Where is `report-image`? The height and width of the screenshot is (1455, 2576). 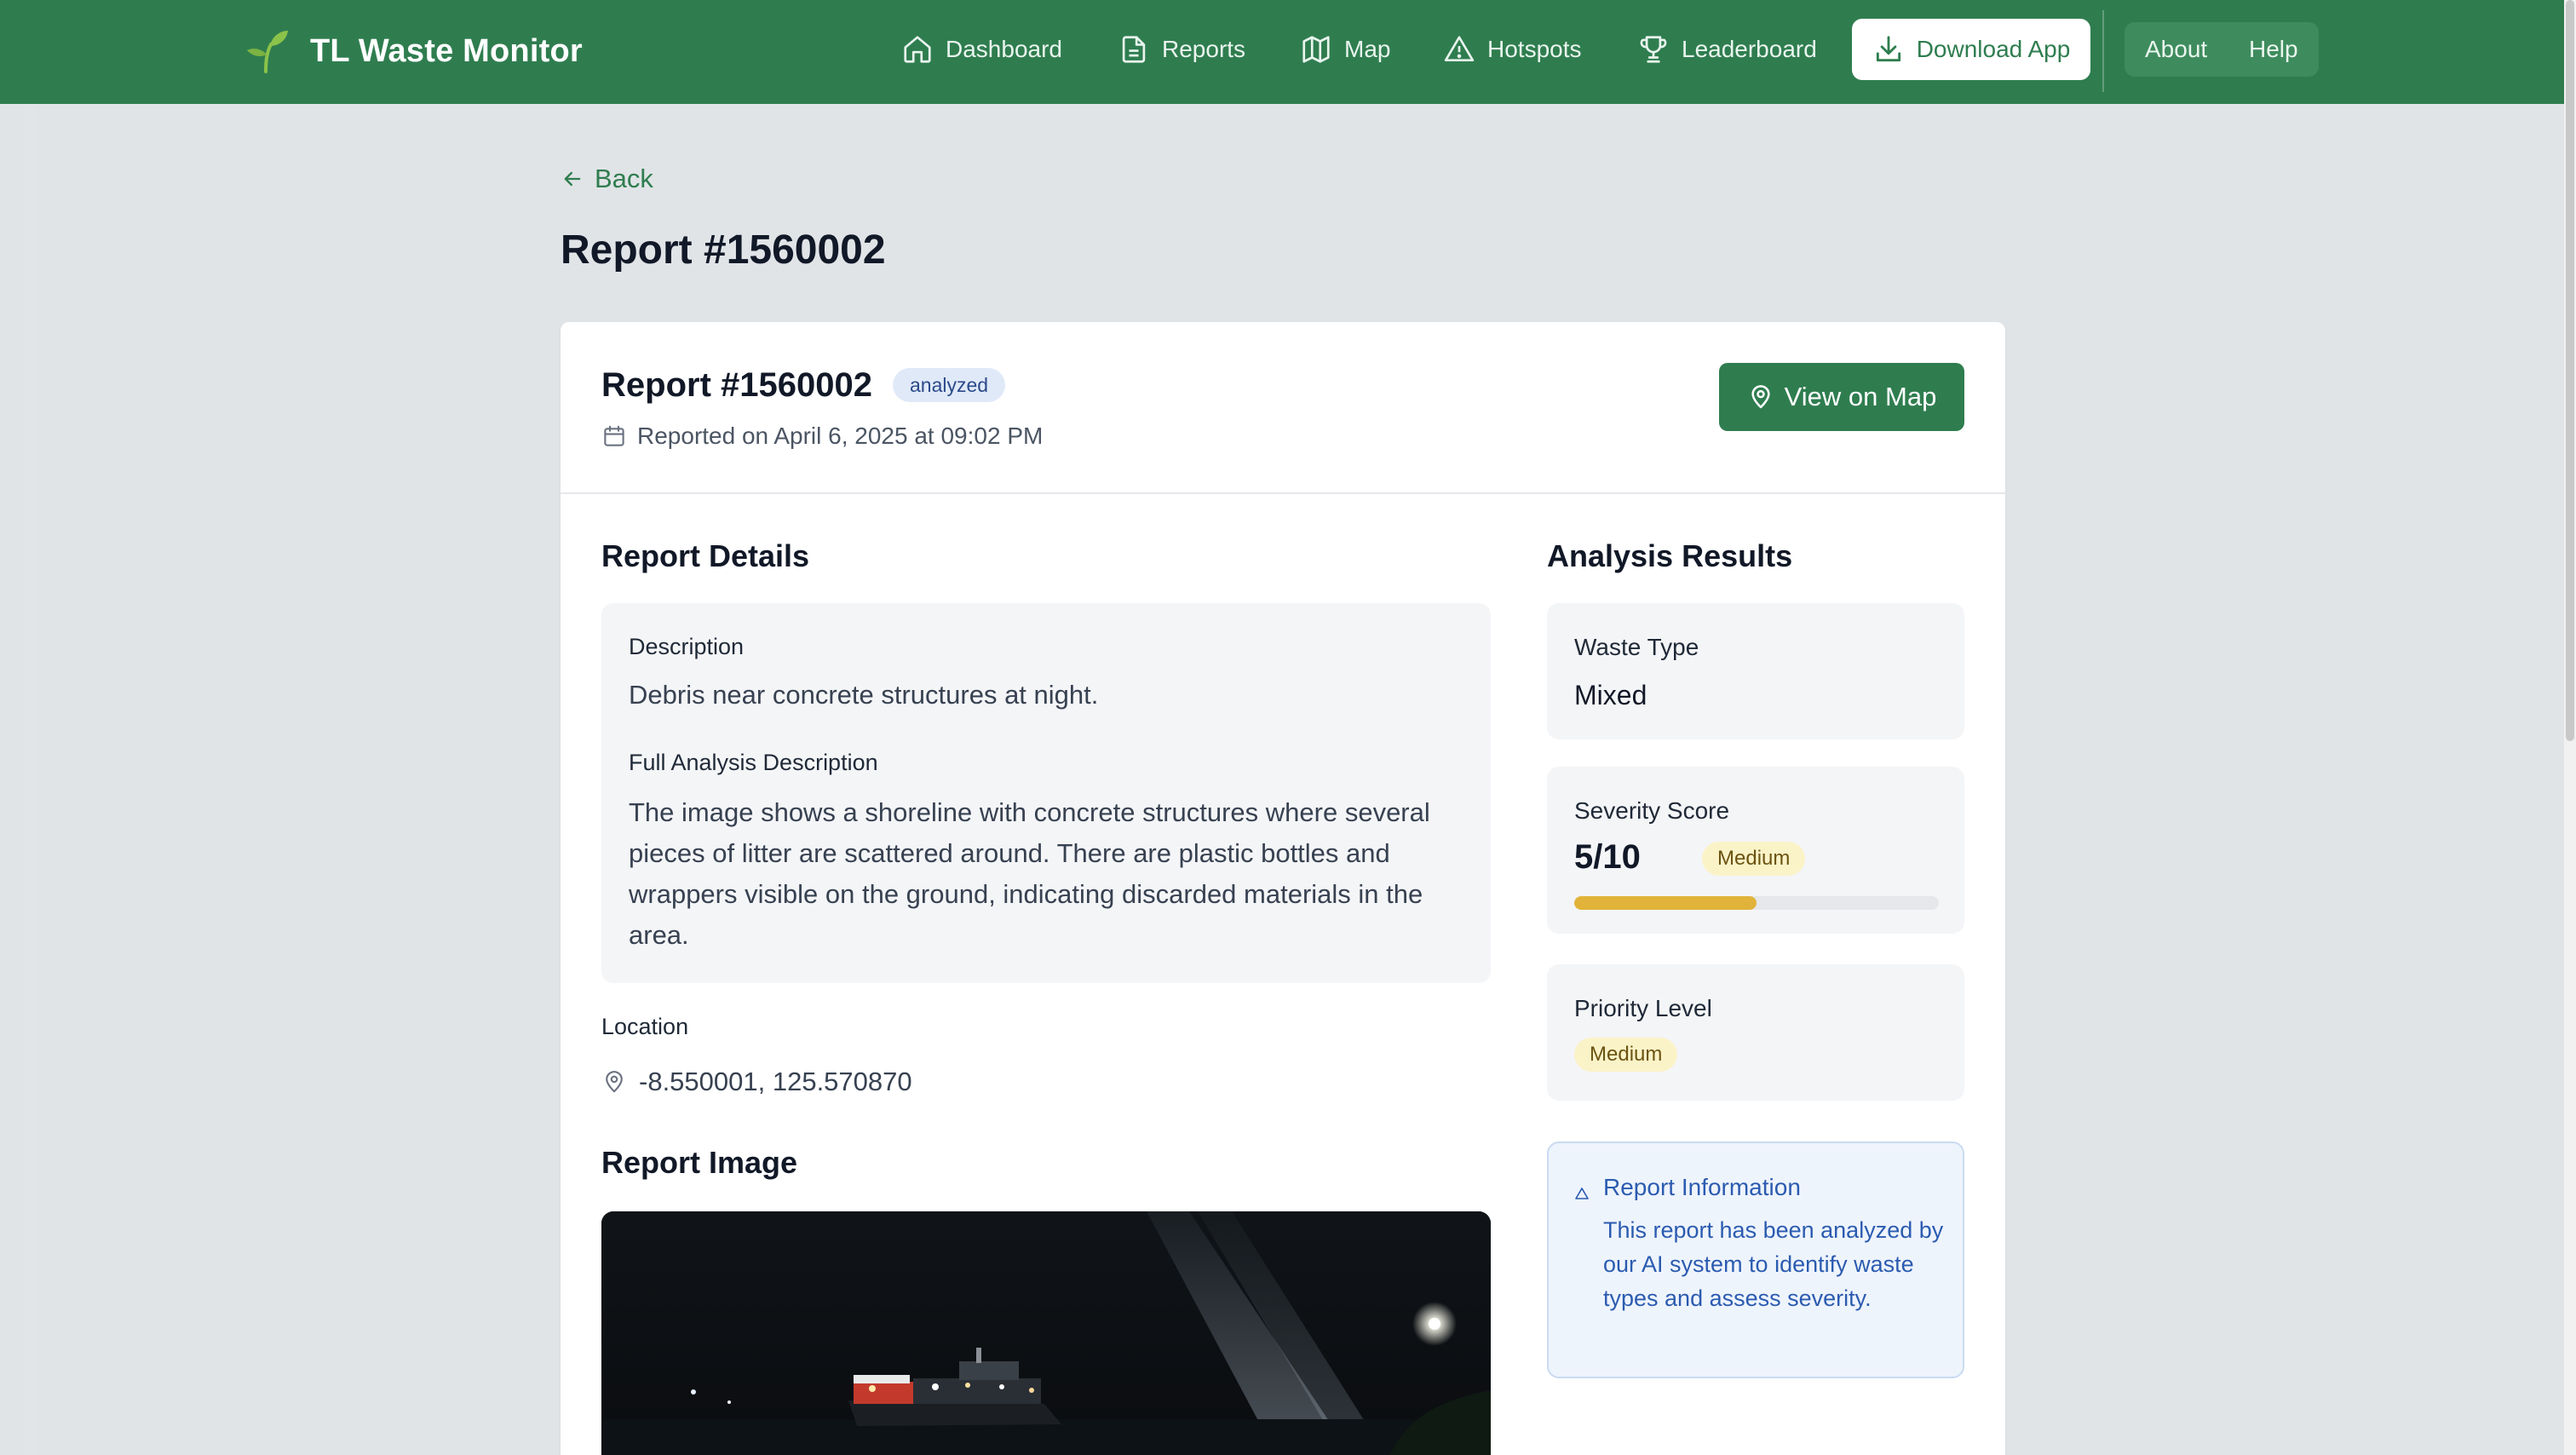 report-image is located at coordinates (1046, 1333).